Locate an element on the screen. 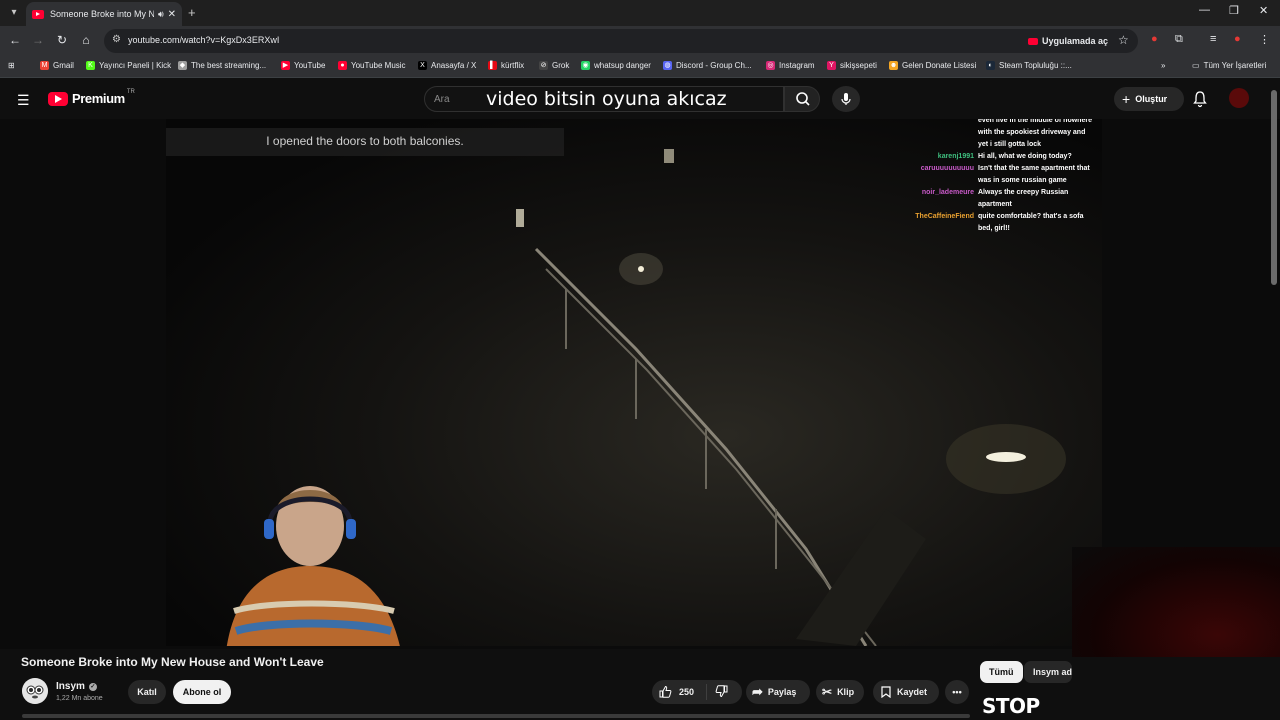 The image size is (1280, 720). bookmark-star-icon: ☆ is located at coordinates (1123, 40).